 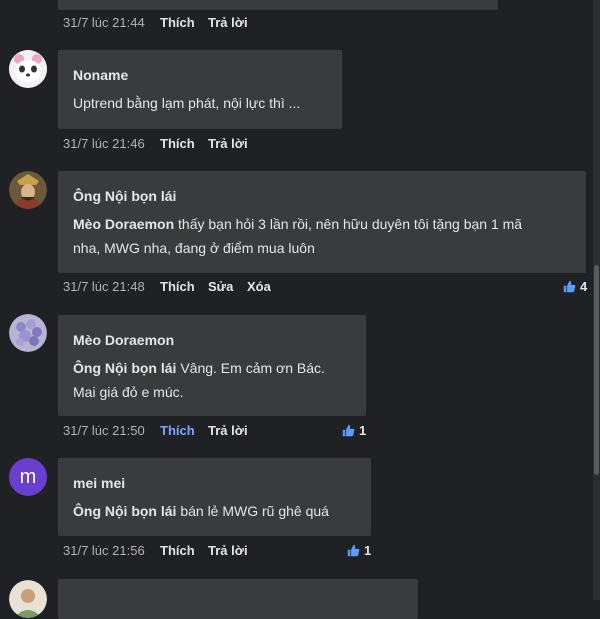 I want to click on comment-timestamp: 31/7 lúc 21:48, so click(x=104, y=286).